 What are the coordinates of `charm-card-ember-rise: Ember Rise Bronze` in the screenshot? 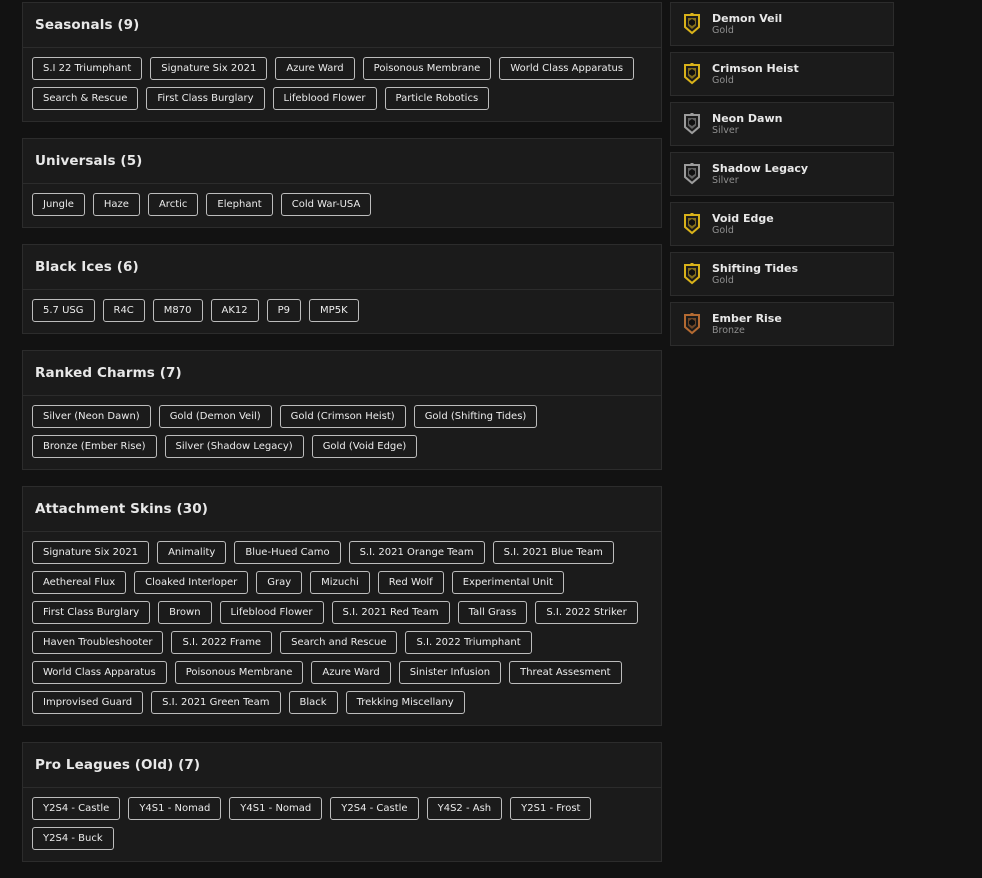 It's located at (782, 324).